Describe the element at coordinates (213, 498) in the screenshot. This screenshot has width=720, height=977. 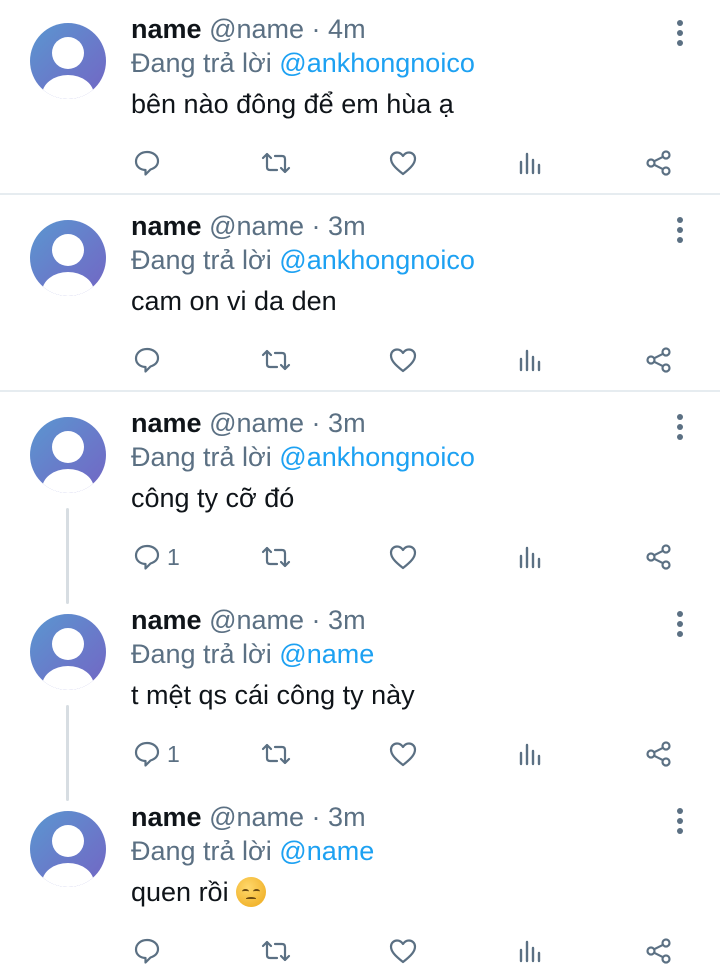
I see `tweet-text: công ty cỡ đó` at that location.